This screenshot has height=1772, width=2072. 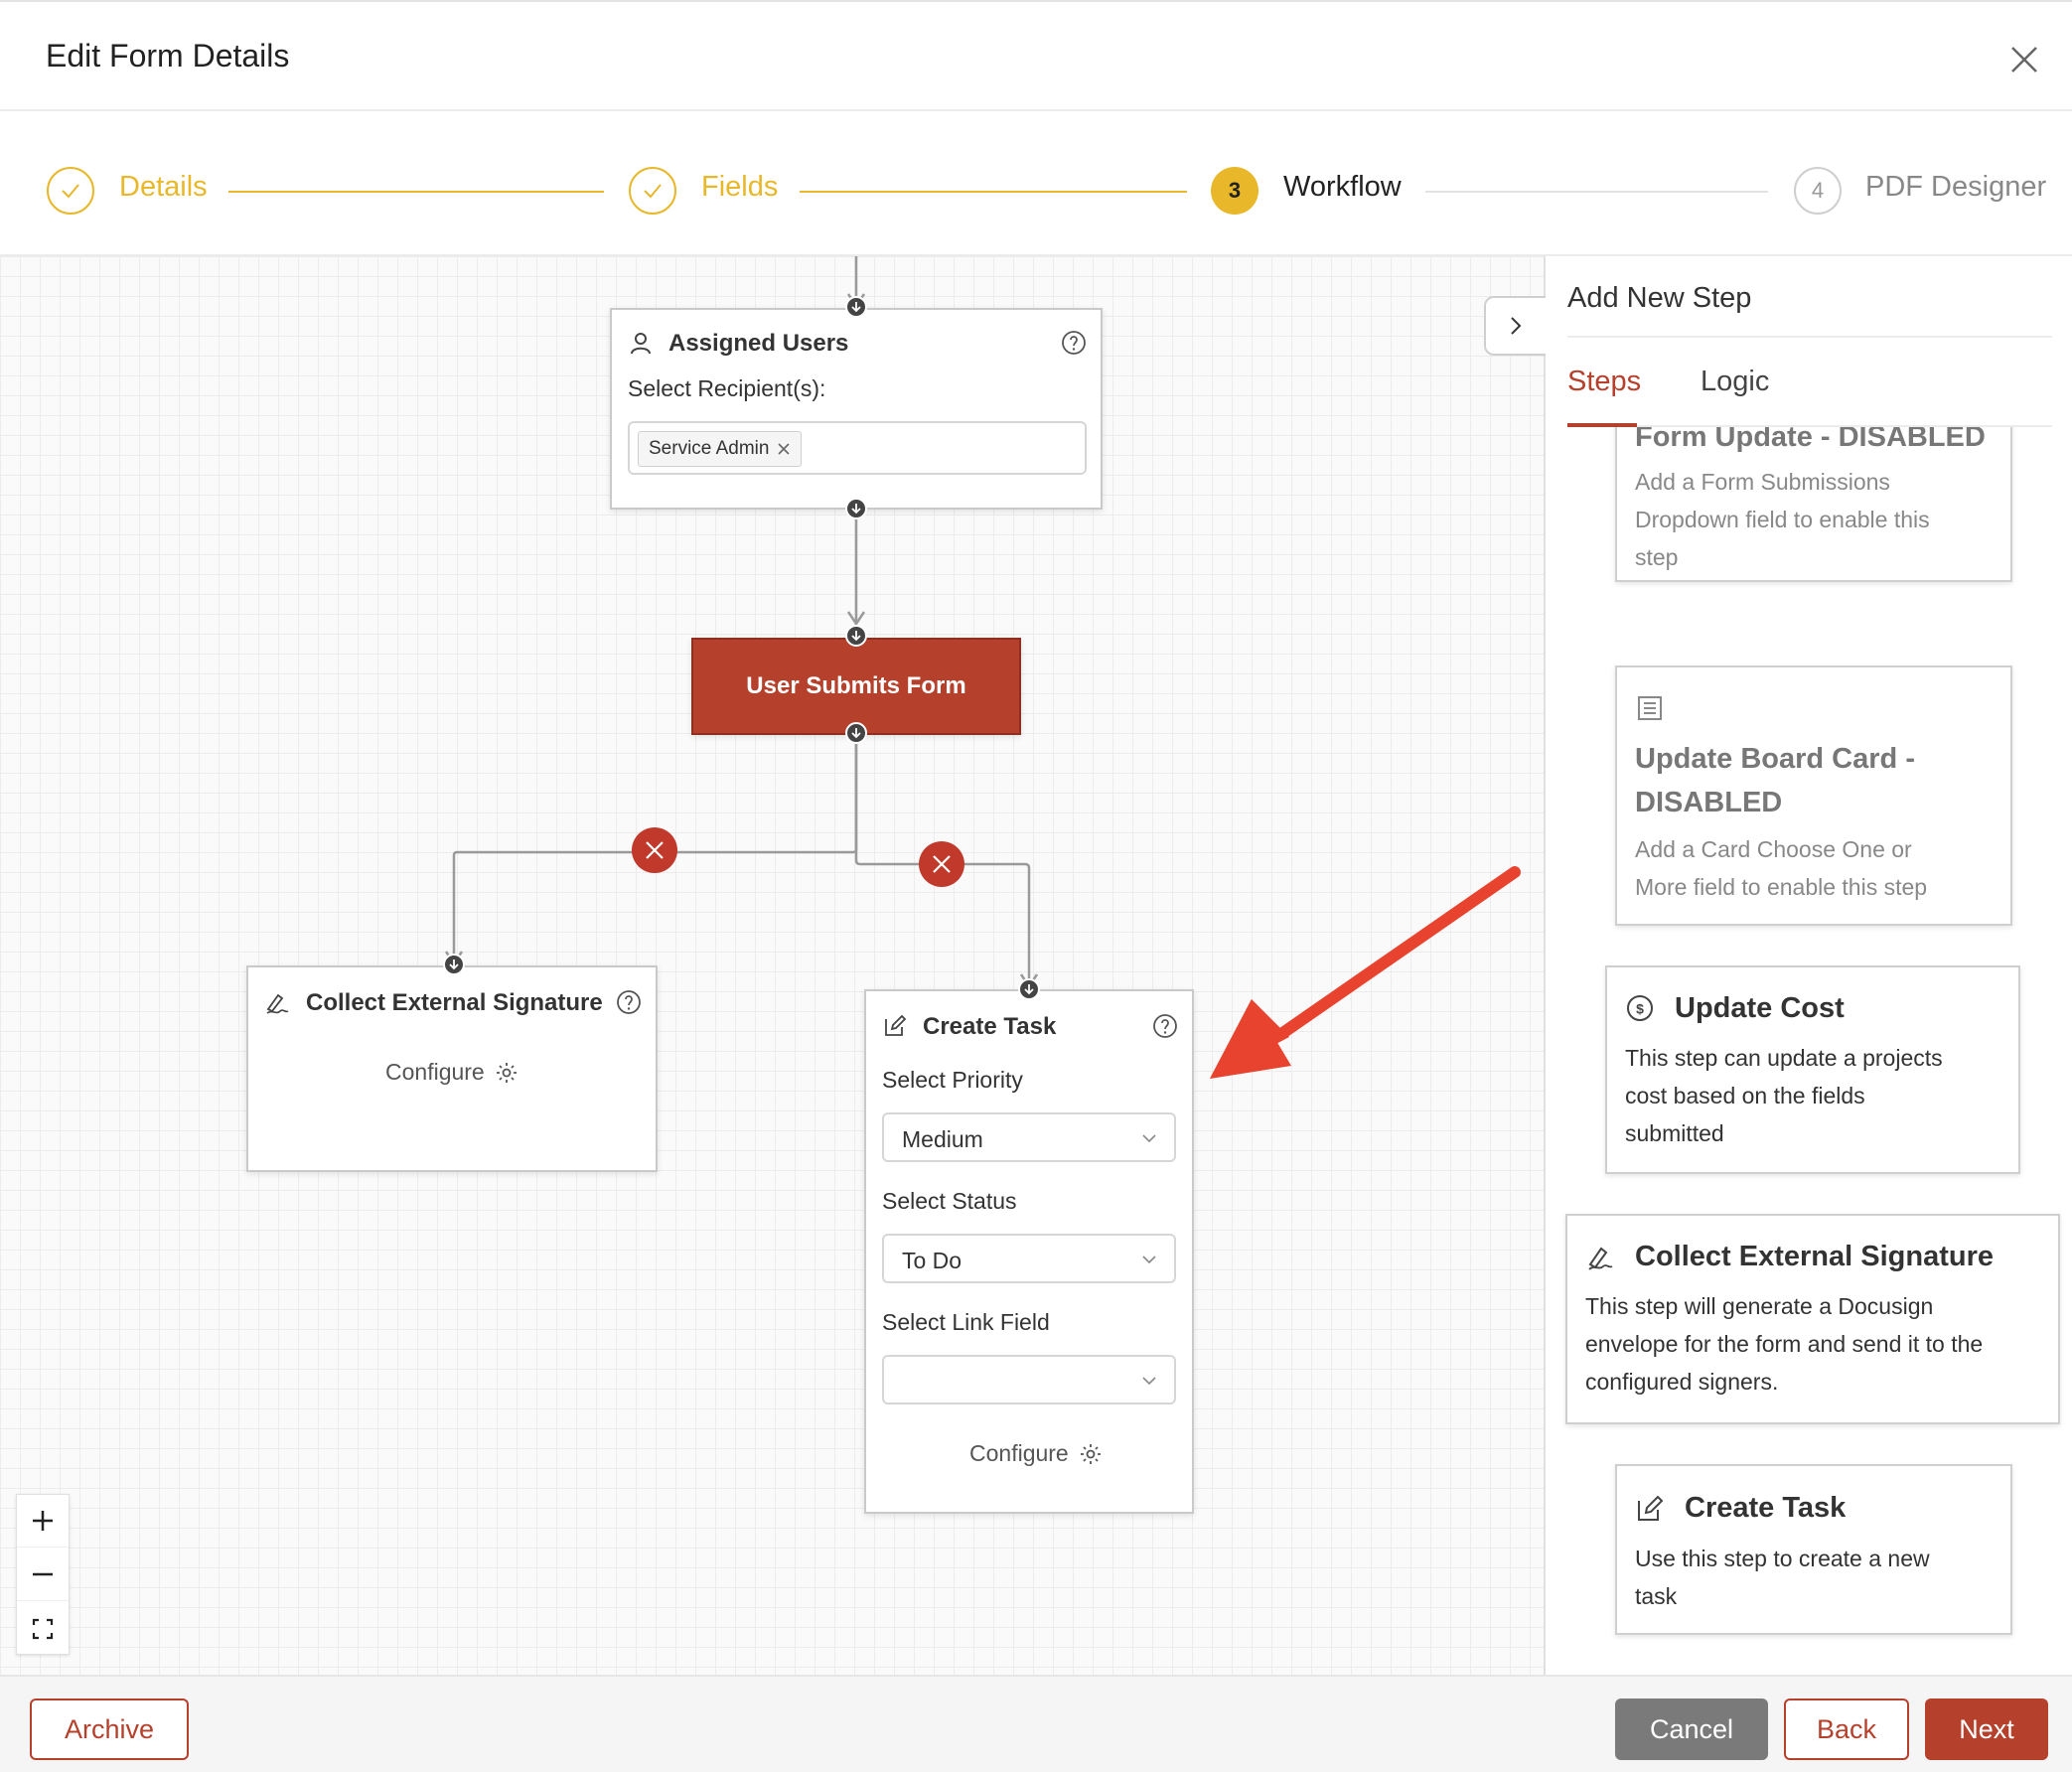 I want to click on create-task-title: Create Task, so click(x=990, y=1026).